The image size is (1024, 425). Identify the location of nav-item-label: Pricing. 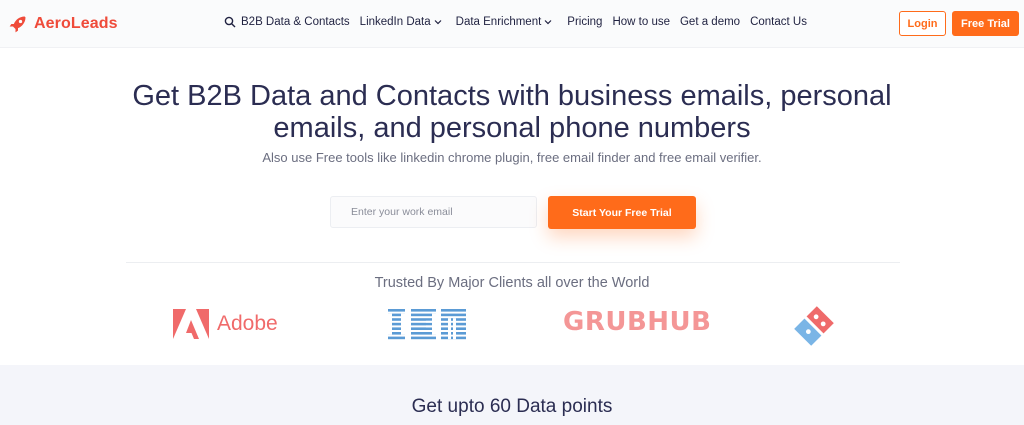
(585, 22).